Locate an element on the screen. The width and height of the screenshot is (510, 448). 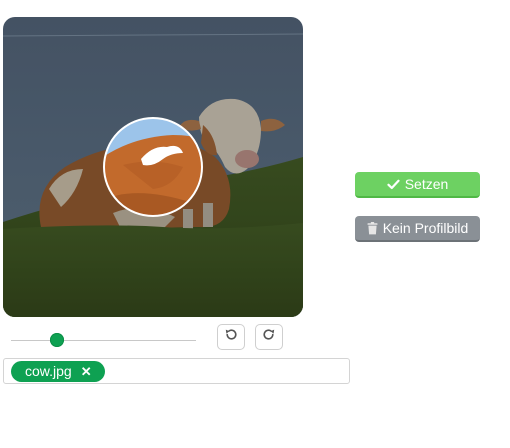
rotate-right-button is located at coordinates (269, 337).